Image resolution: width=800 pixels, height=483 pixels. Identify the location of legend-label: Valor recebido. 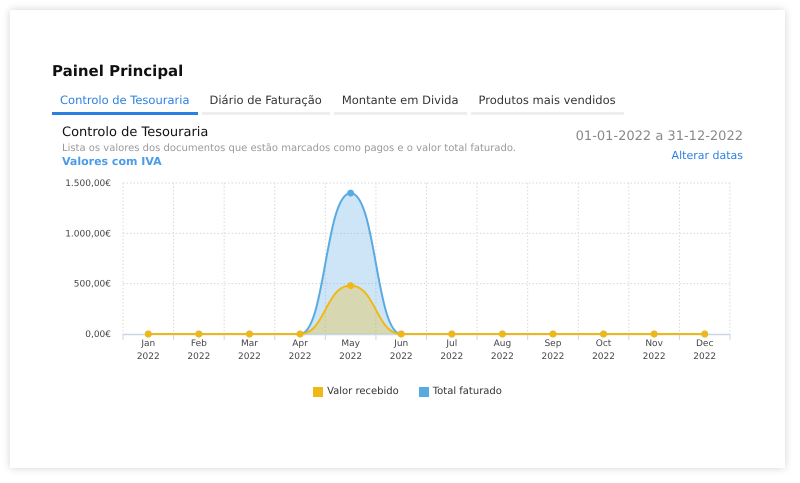
(363, 391).